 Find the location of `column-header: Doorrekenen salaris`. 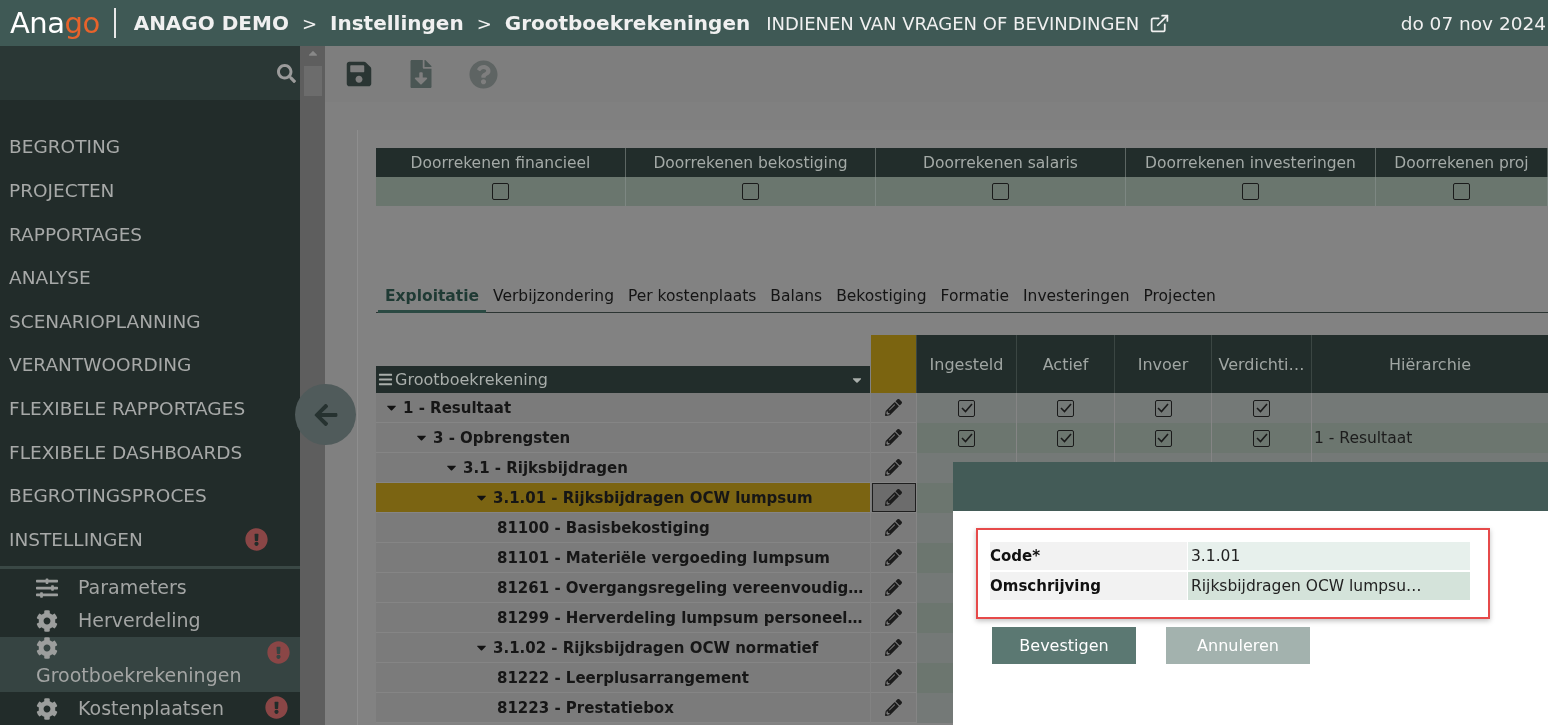

column-header: Doorrekenen salaris is located at coordinates (1001, 162).